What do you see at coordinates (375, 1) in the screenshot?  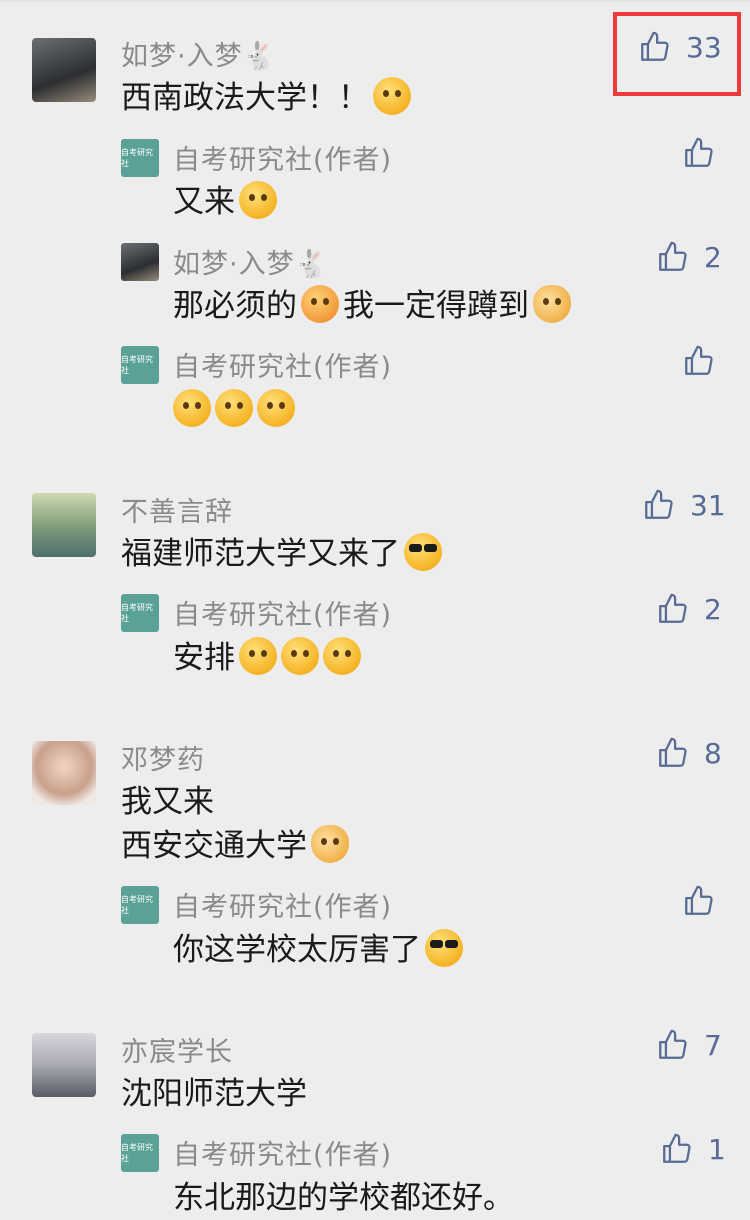 I see `top-divider` at bounding box center [375, 1].